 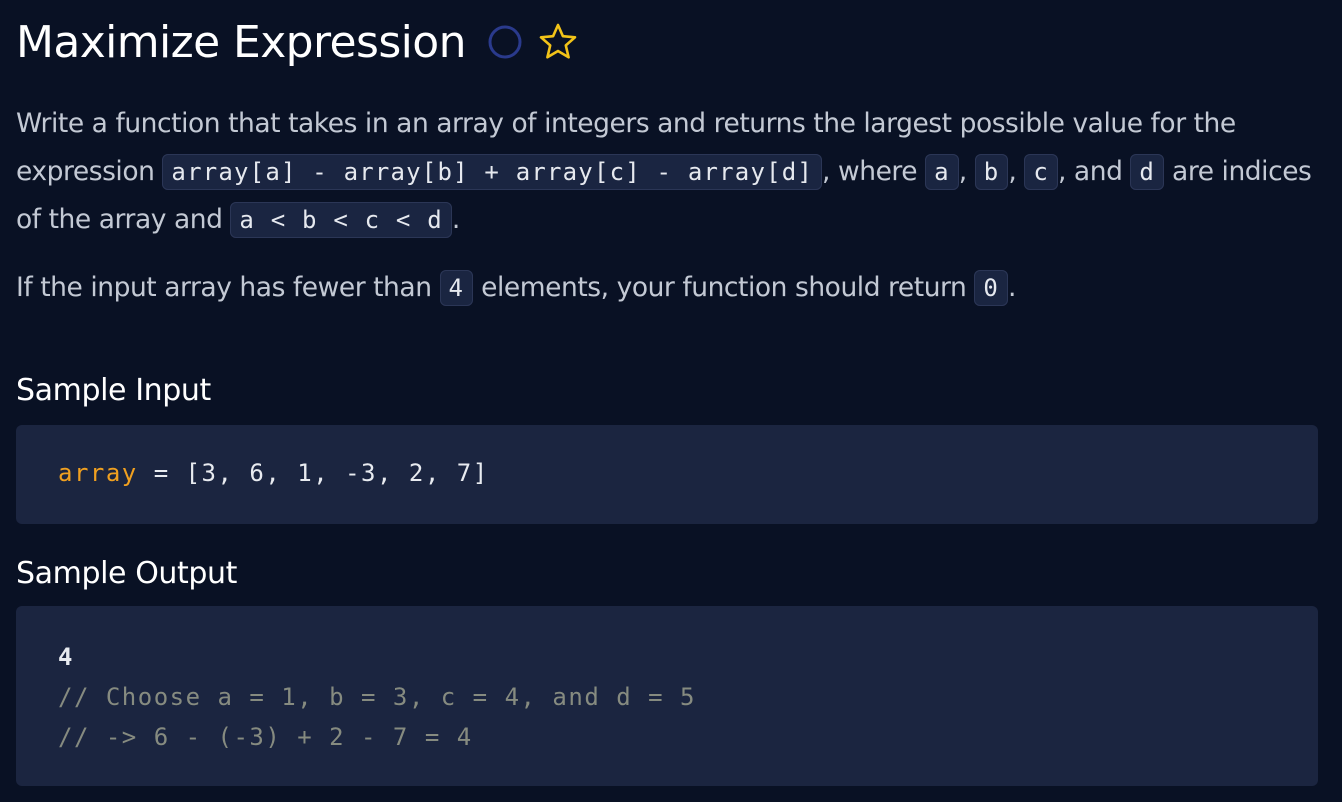 What do you see at coordinates (127, 573) in the screenshot?
I see `sample-output-heading: Sample Output` at bounding box center [127, 573].